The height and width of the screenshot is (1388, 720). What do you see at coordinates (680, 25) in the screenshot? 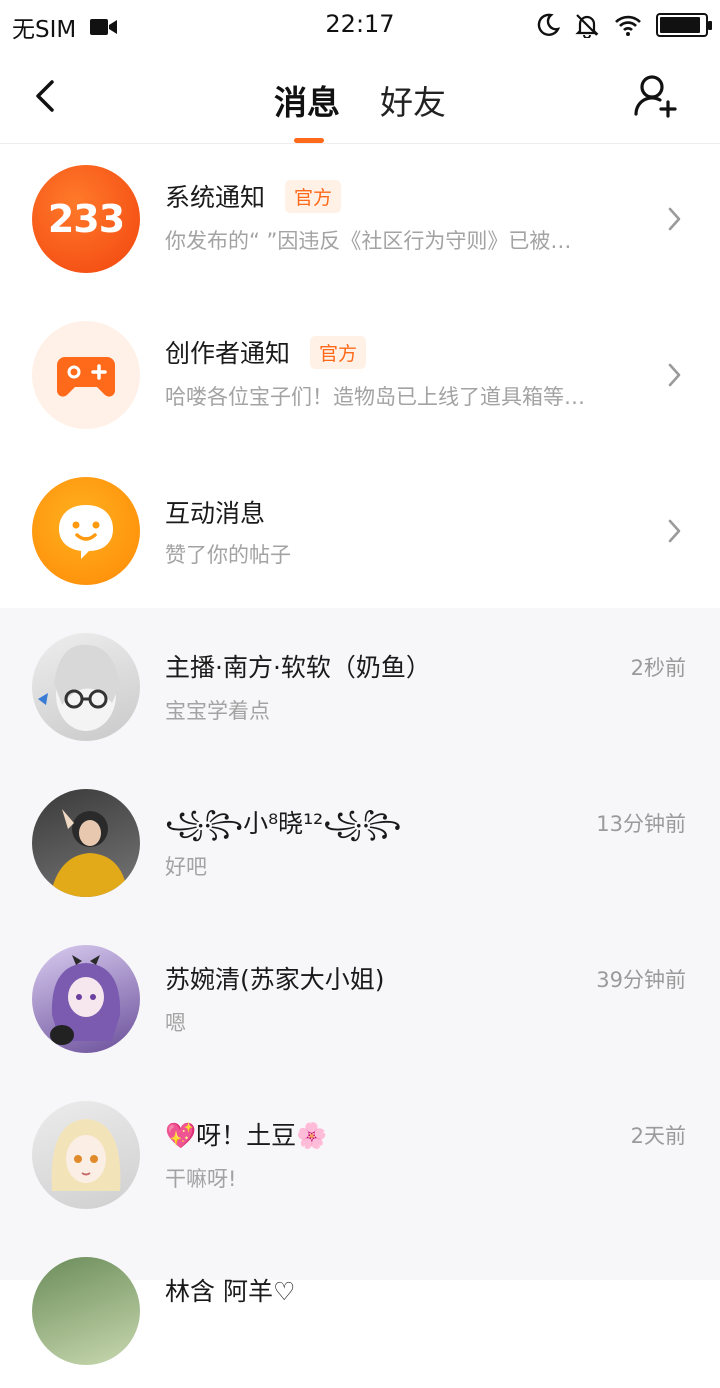
I see `battery-fill` at bounding box center [680, 25].